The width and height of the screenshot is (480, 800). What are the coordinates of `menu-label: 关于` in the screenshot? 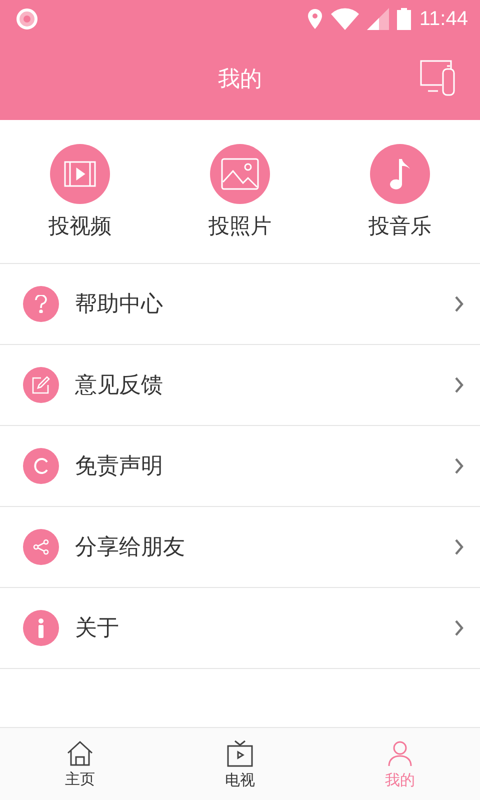 It's located at (97, 629).